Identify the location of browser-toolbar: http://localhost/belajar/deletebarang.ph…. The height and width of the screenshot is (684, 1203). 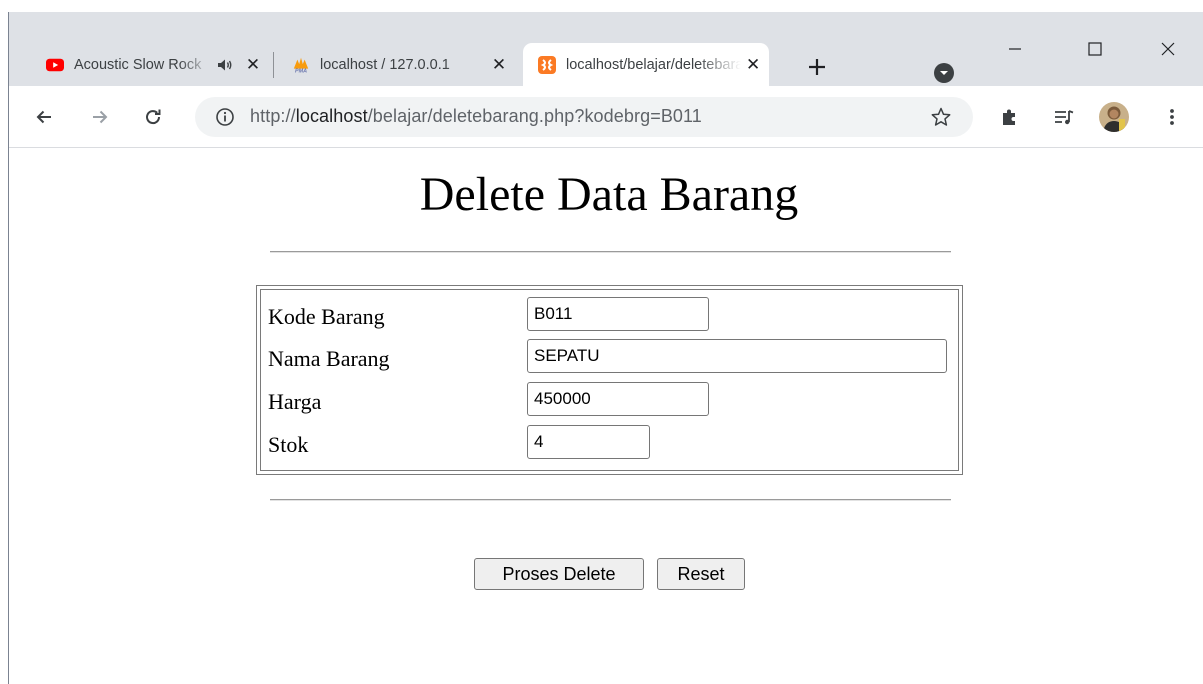
(606, 117).